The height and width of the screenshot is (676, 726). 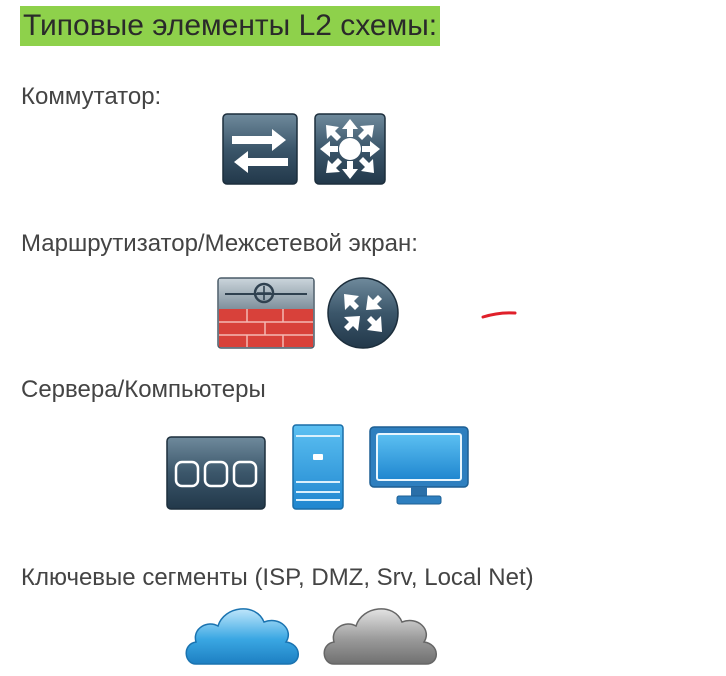 What do you see at coordinates (318, 467) in the screenshot?
I see `tower-server-icon` at bounding box center [318, 467].